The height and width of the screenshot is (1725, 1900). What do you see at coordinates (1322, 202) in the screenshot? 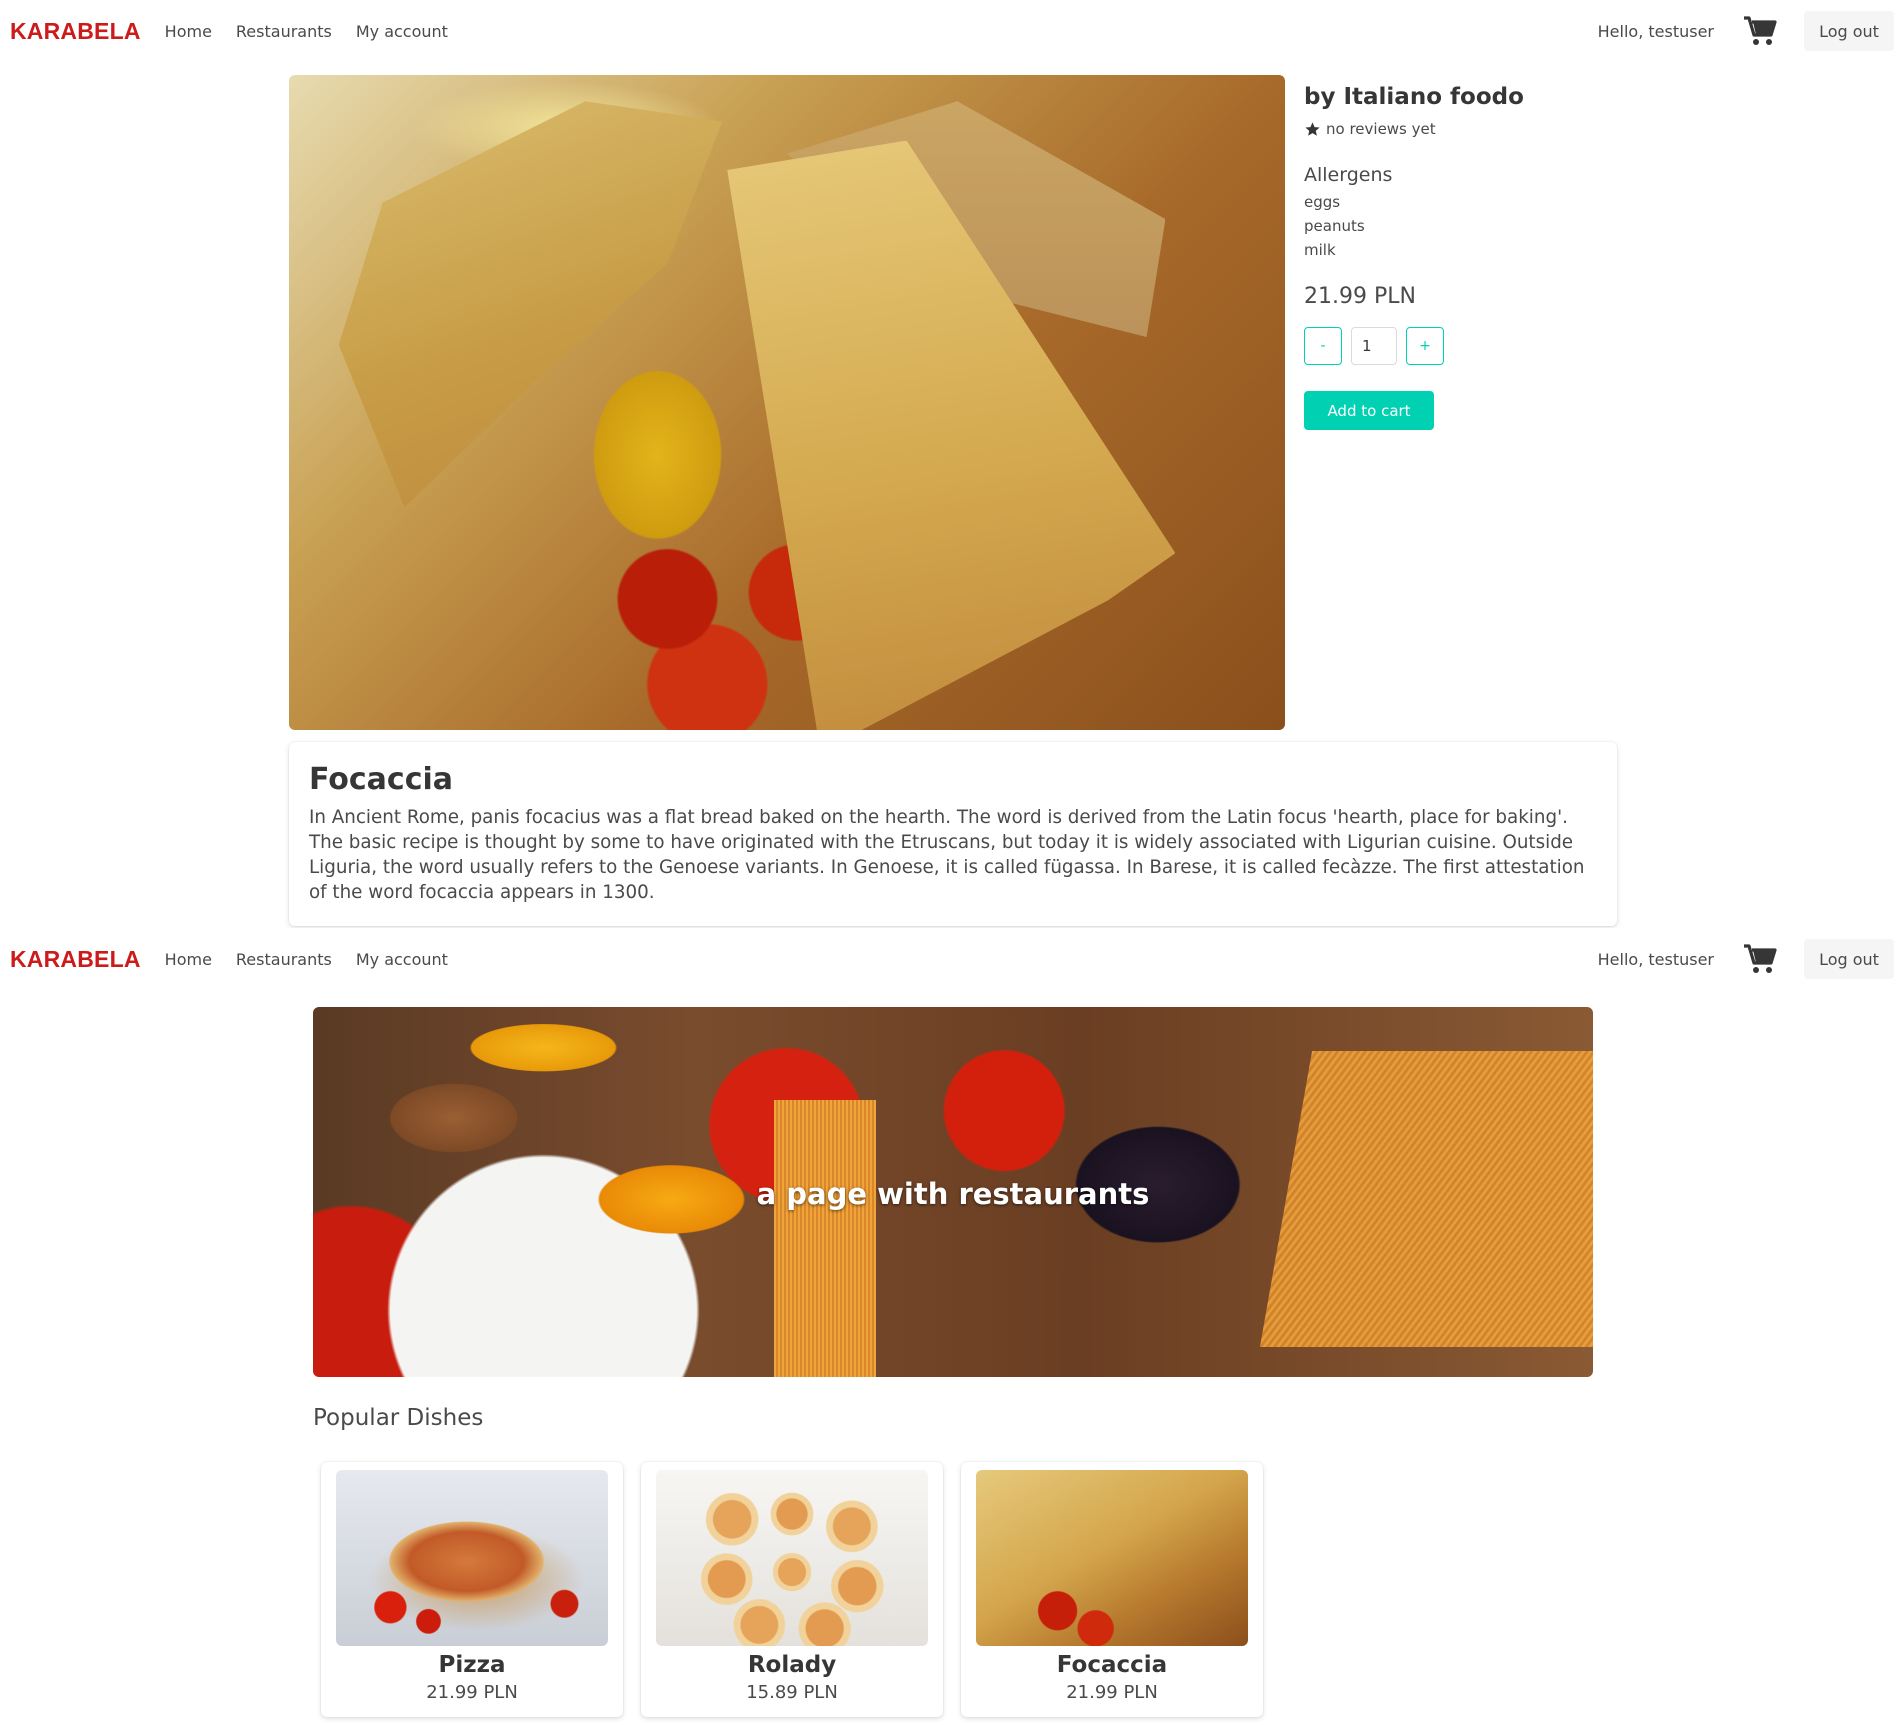
I see `allergen-item: eggs` at bounding box center [1322, 202].